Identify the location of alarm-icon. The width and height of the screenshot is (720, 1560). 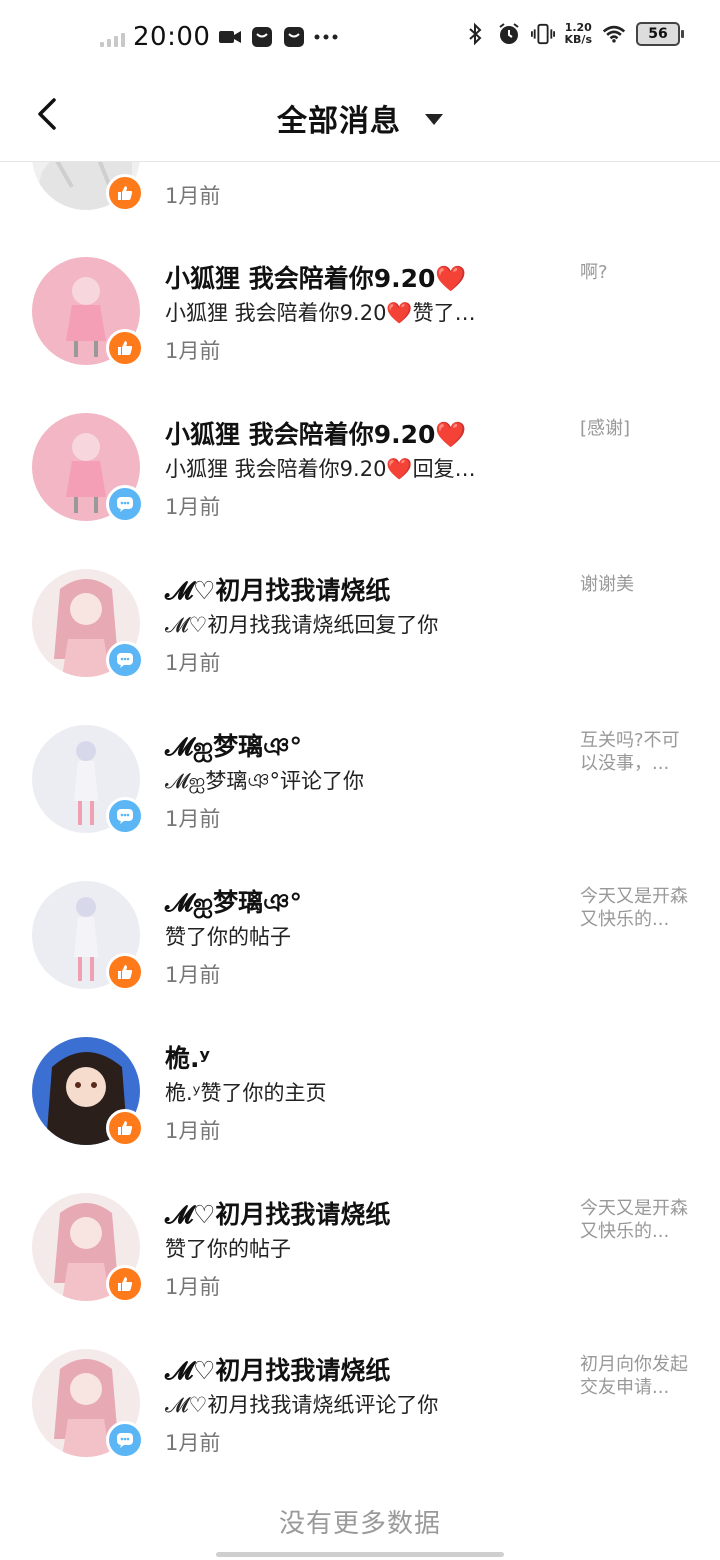
(509, 34).